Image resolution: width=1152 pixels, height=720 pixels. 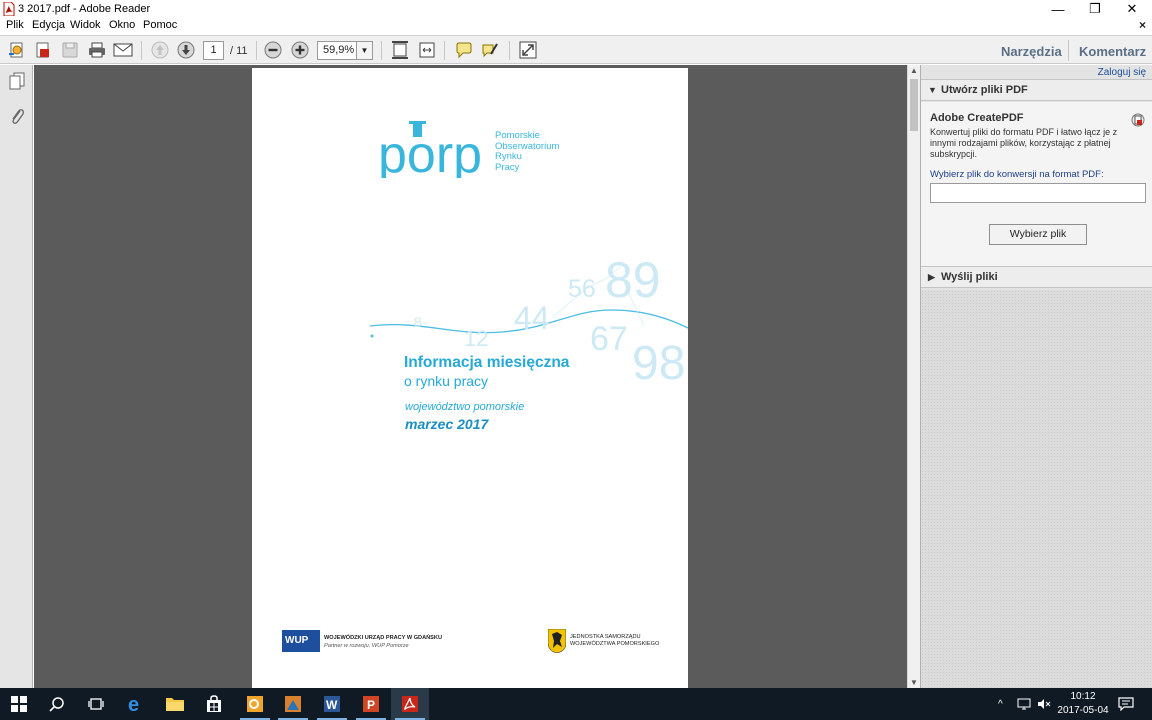 I want to click on send-files-section-title: Wyślij pliki, so click(x=969, y=277).